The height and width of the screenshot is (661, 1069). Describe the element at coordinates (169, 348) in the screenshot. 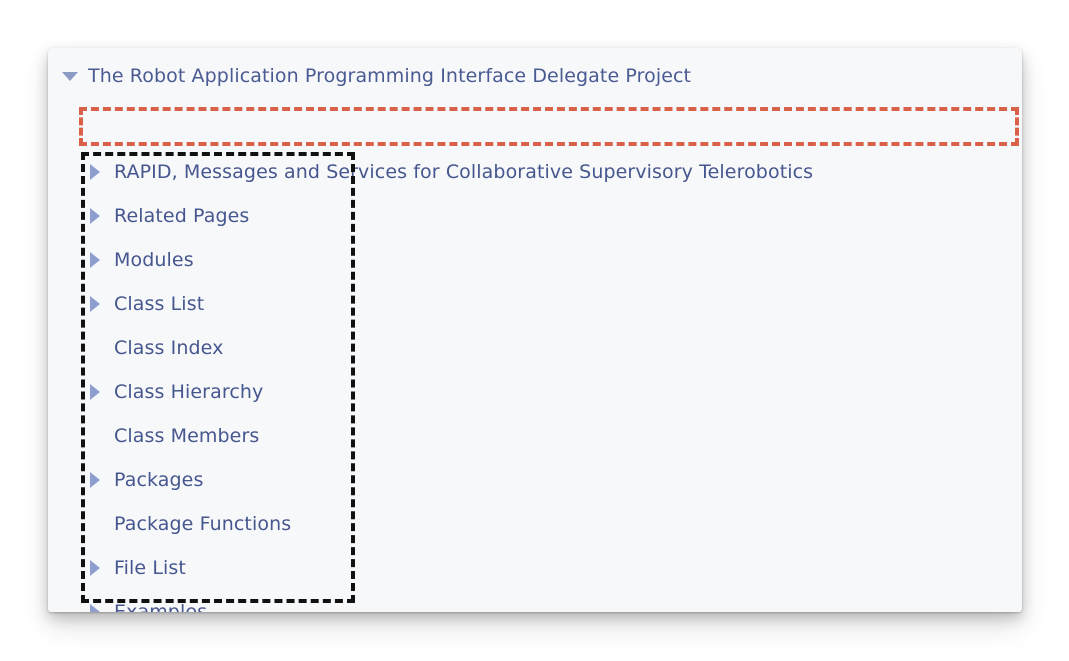

I see `tree-item-label: Class Index` at that location.